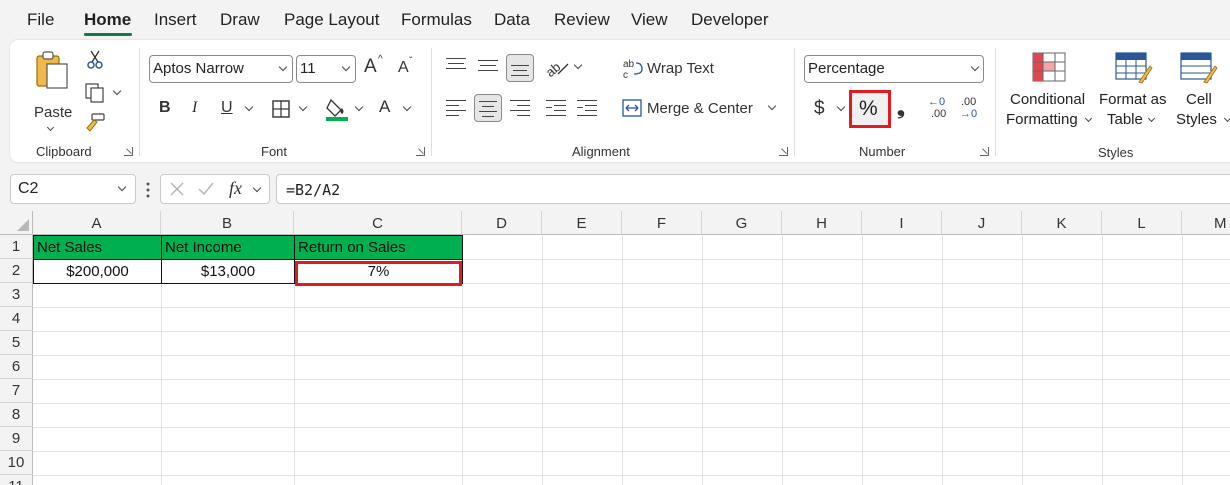 This screenshot has width=1230, height=485. Describe the element at coordinates (436, 20) in the screenshot. I see `tab-formulas: Formulas` at that location.